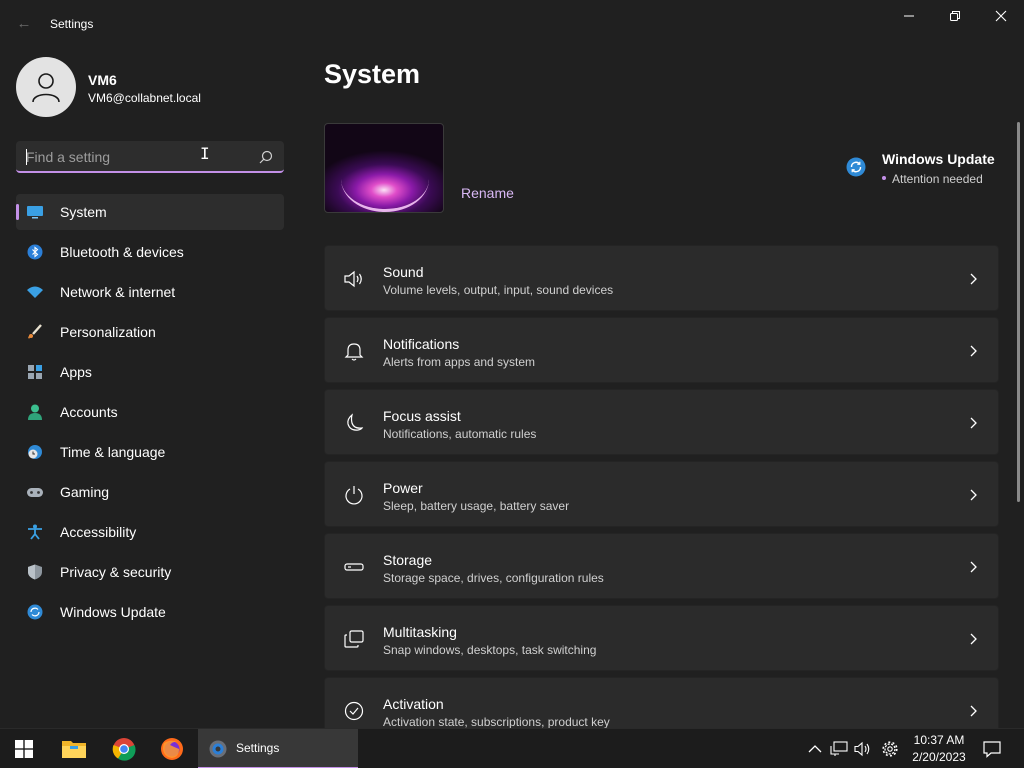 This screenshot has height=768, width=1024. I want to click on card-description: Sleep, battery usage, battery saver, so click(476, 506).